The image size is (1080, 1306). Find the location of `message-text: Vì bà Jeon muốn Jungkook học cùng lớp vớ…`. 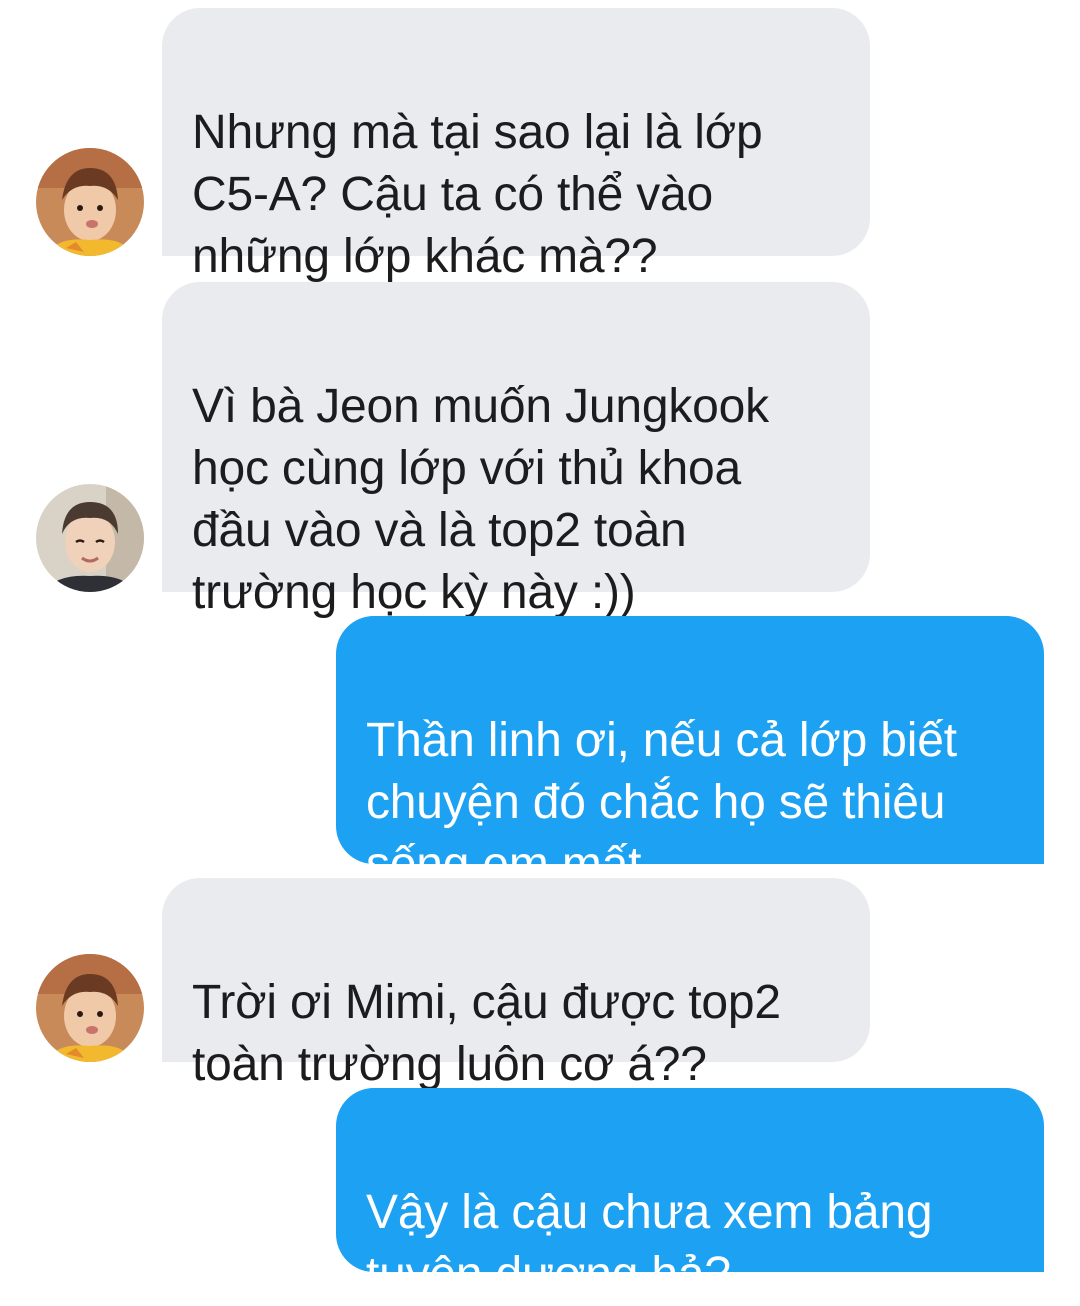

message-text: Vì bà Jeon muốn Jungkook học cùng lớp vớ… is located at coordinates (480, 499).